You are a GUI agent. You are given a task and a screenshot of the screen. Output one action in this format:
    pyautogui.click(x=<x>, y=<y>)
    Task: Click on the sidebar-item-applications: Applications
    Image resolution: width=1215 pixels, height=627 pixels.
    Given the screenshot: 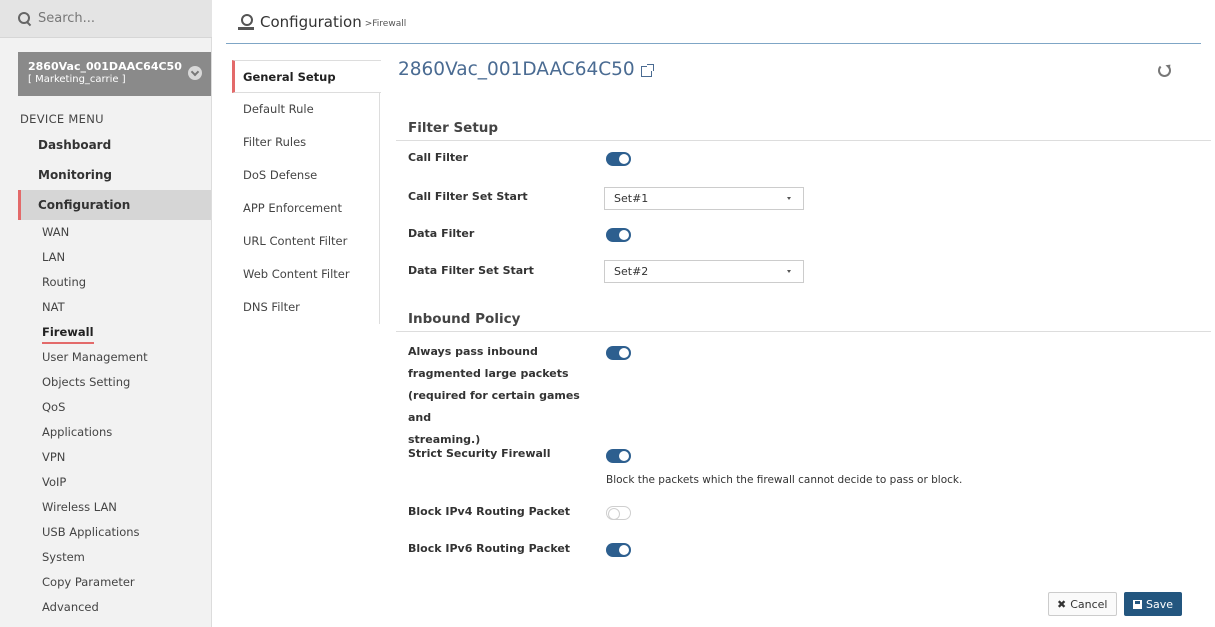 What is the action you would take?
    pyautogui.click(x=114, y=432)
    